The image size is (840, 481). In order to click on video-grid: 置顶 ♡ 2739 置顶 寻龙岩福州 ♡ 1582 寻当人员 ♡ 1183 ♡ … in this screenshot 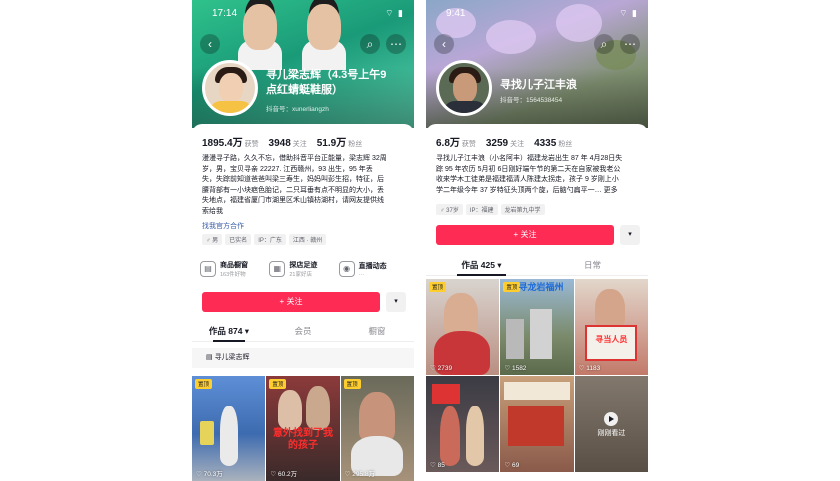, I will do `click(537, 375)`.